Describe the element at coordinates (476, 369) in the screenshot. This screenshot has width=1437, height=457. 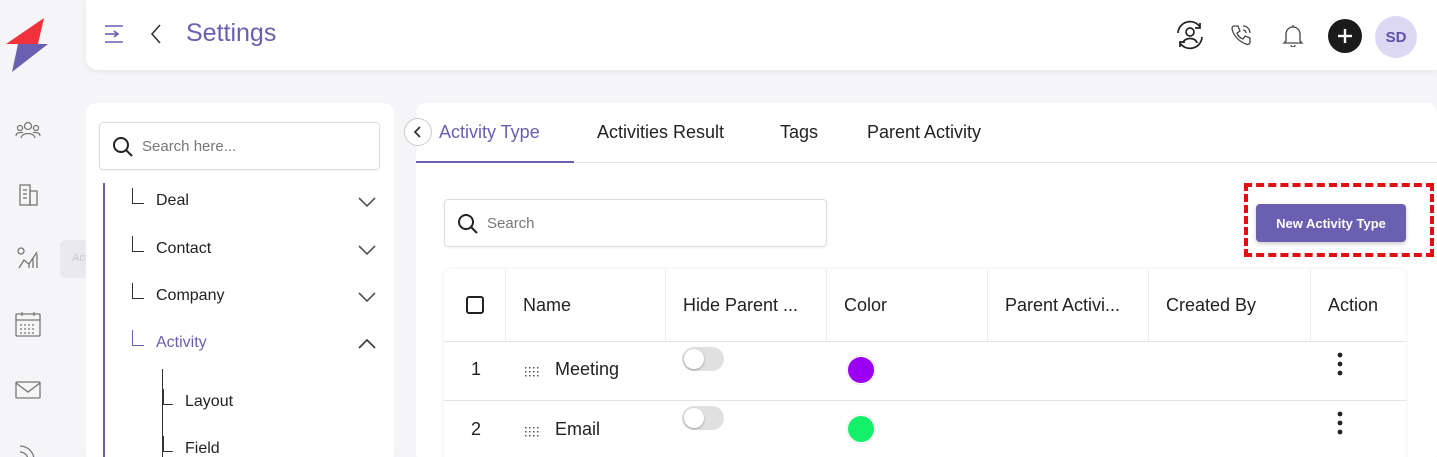
I see `row-index: 1` at that location.